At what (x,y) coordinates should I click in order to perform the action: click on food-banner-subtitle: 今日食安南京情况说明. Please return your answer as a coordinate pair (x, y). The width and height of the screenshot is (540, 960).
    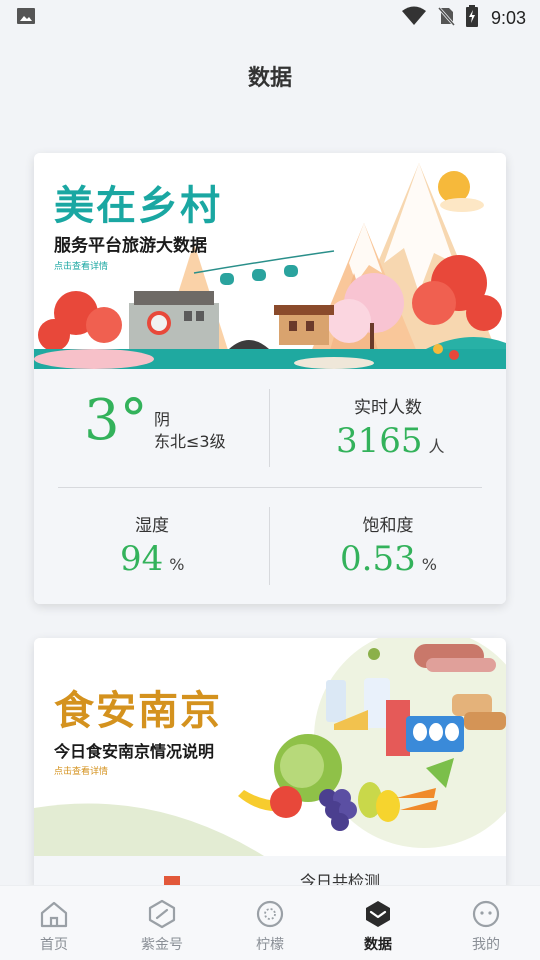
    Looking at the image, I should click on (134, 751).